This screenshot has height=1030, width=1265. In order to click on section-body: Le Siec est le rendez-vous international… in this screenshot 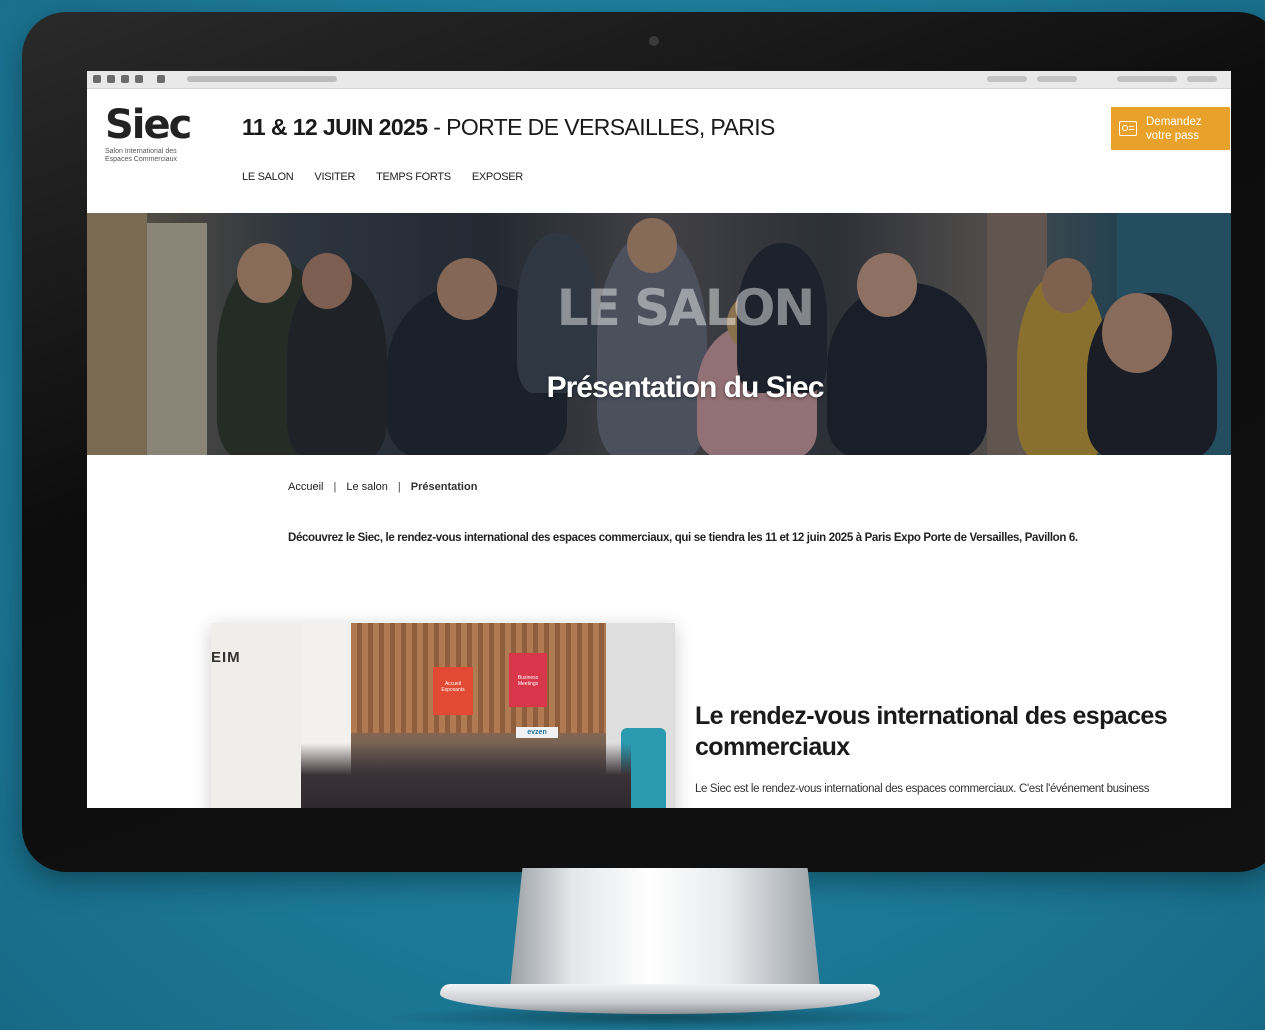, I will do `click(922, 789)`.